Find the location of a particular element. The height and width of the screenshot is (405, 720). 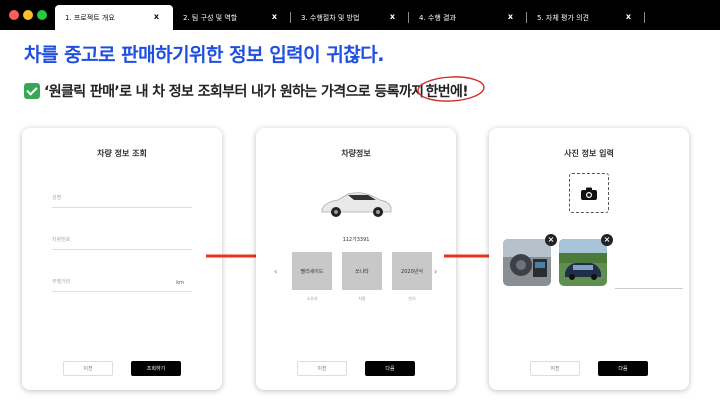

check-mark-icon is located at coordinates (32, 91).